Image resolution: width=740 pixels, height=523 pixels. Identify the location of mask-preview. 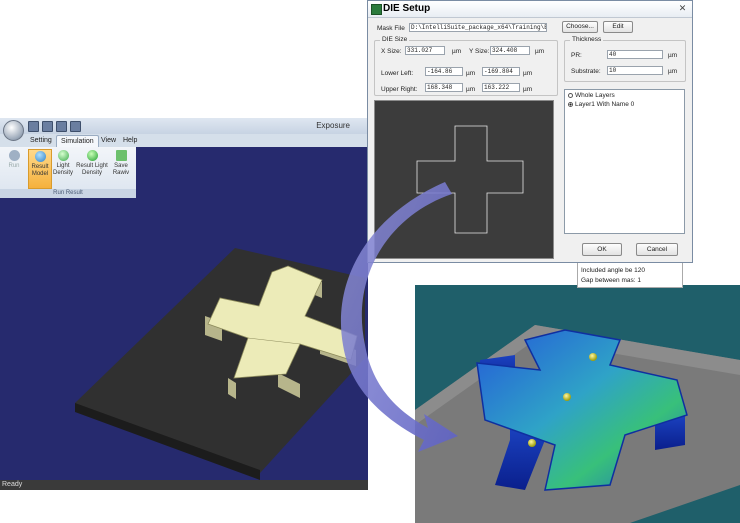
(464, 179).